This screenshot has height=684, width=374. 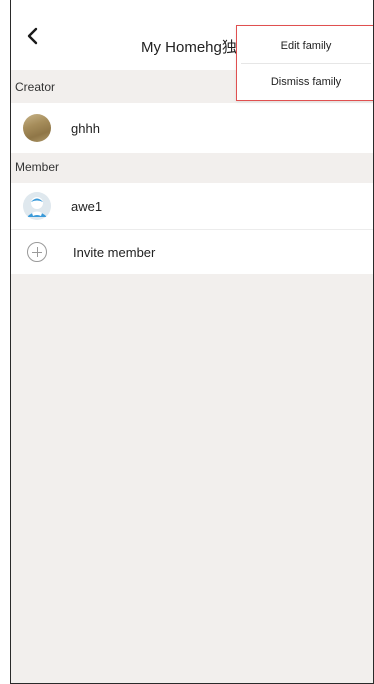 I want to click on menu-item-edit-family: Edit family, so click(x=305, y=46).